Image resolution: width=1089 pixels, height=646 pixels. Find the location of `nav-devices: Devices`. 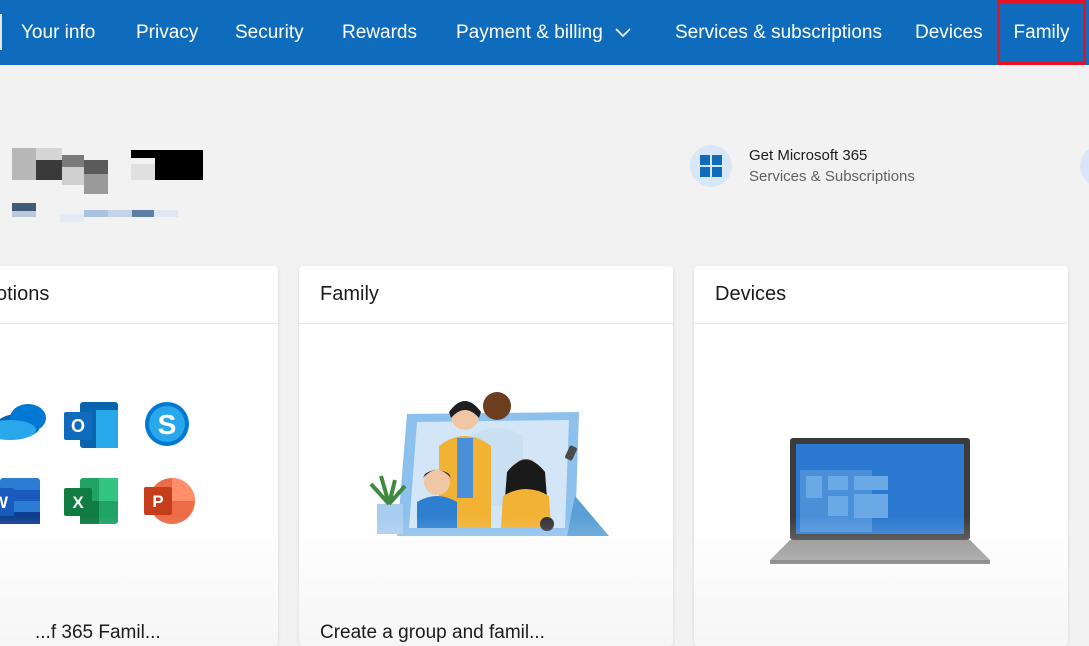

nav-devices: Devices is located at coordinates (949, 32).